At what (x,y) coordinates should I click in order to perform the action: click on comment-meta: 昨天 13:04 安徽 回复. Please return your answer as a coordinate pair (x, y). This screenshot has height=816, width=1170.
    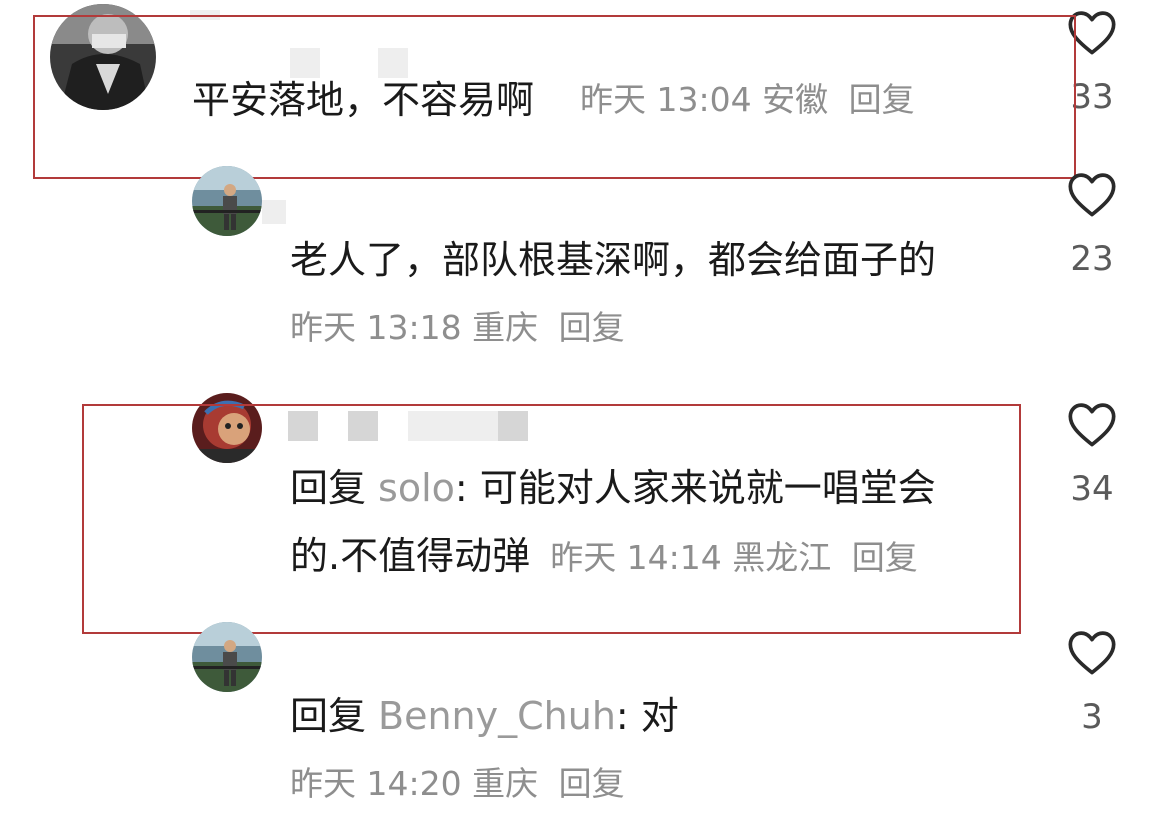
    Looking at the image, I should click on (747, 99).